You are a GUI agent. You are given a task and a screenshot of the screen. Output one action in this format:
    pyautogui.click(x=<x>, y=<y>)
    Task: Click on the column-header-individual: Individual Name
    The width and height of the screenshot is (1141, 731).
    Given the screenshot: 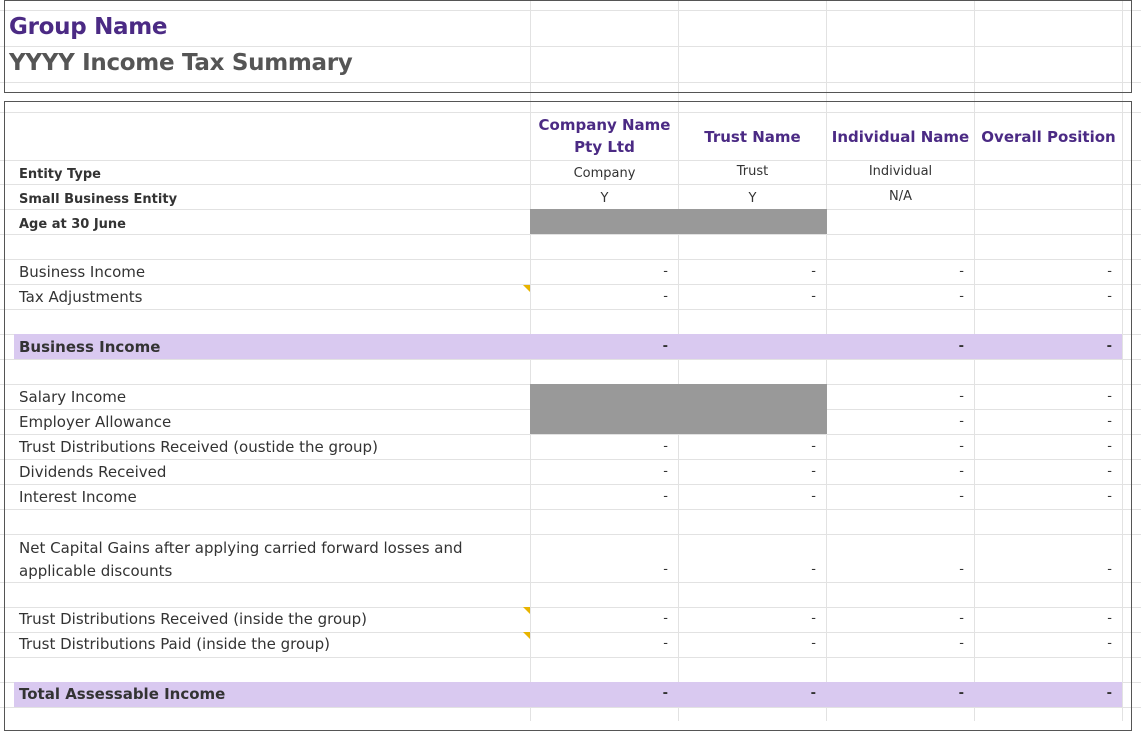 What is the action you would take?
    pyautogui.click(x=900, y=137)
    